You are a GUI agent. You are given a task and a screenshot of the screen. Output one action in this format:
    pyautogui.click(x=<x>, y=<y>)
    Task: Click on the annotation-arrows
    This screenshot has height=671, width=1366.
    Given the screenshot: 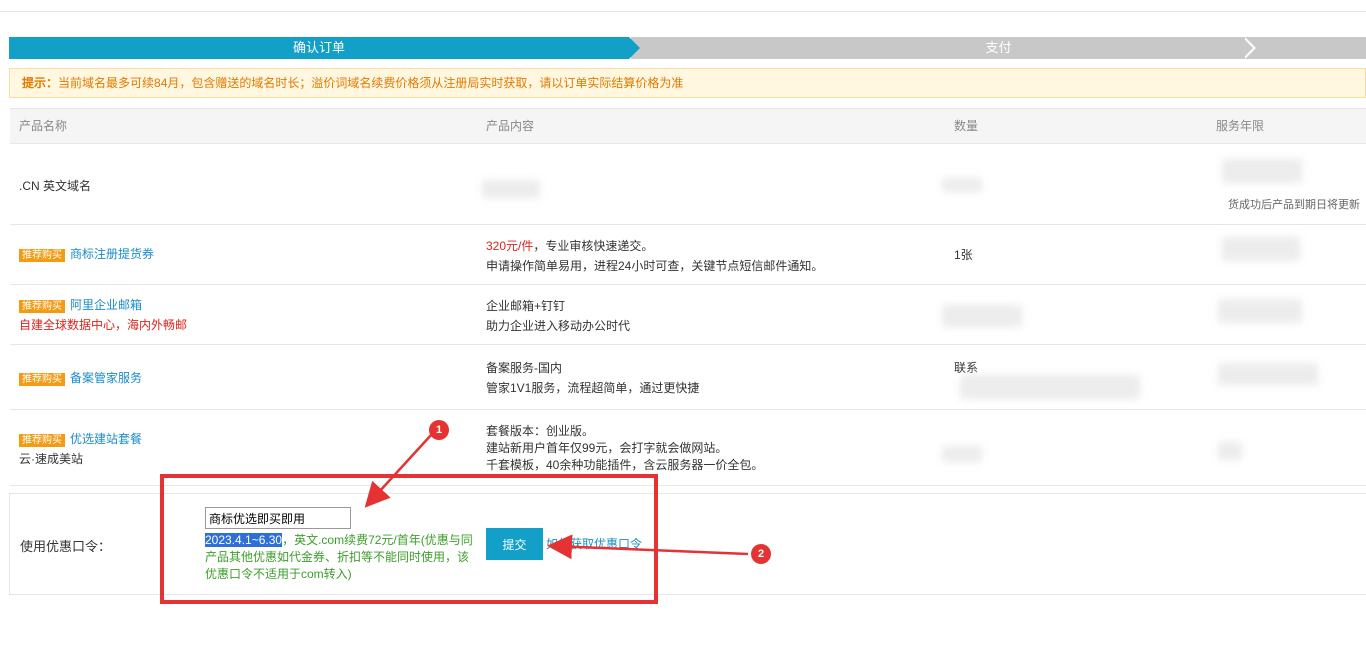 What is the action you would take?
    pyautogui.click(x=556, y=496)
    